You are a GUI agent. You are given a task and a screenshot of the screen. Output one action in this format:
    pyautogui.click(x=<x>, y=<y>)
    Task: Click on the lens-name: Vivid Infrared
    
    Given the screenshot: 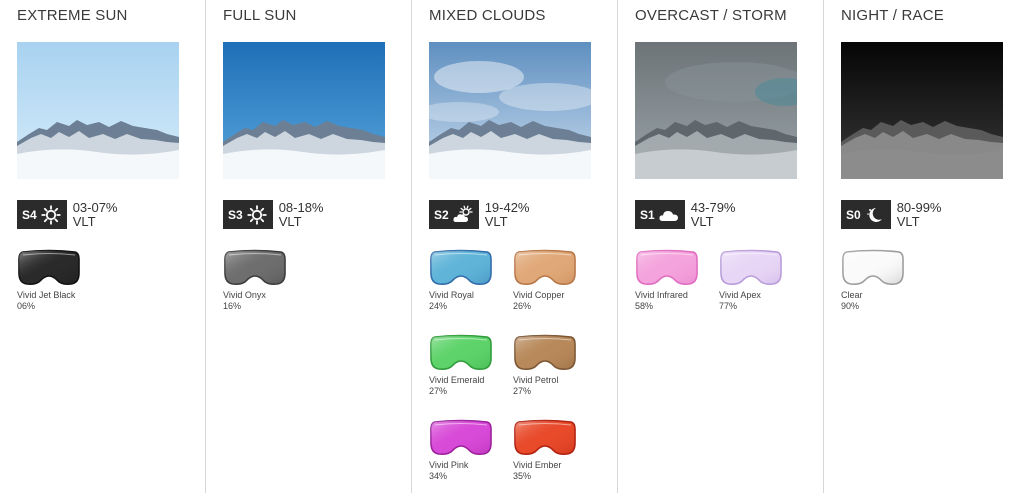 What is the action you would take?
    pyautogui.click(x=677, y=295)
    